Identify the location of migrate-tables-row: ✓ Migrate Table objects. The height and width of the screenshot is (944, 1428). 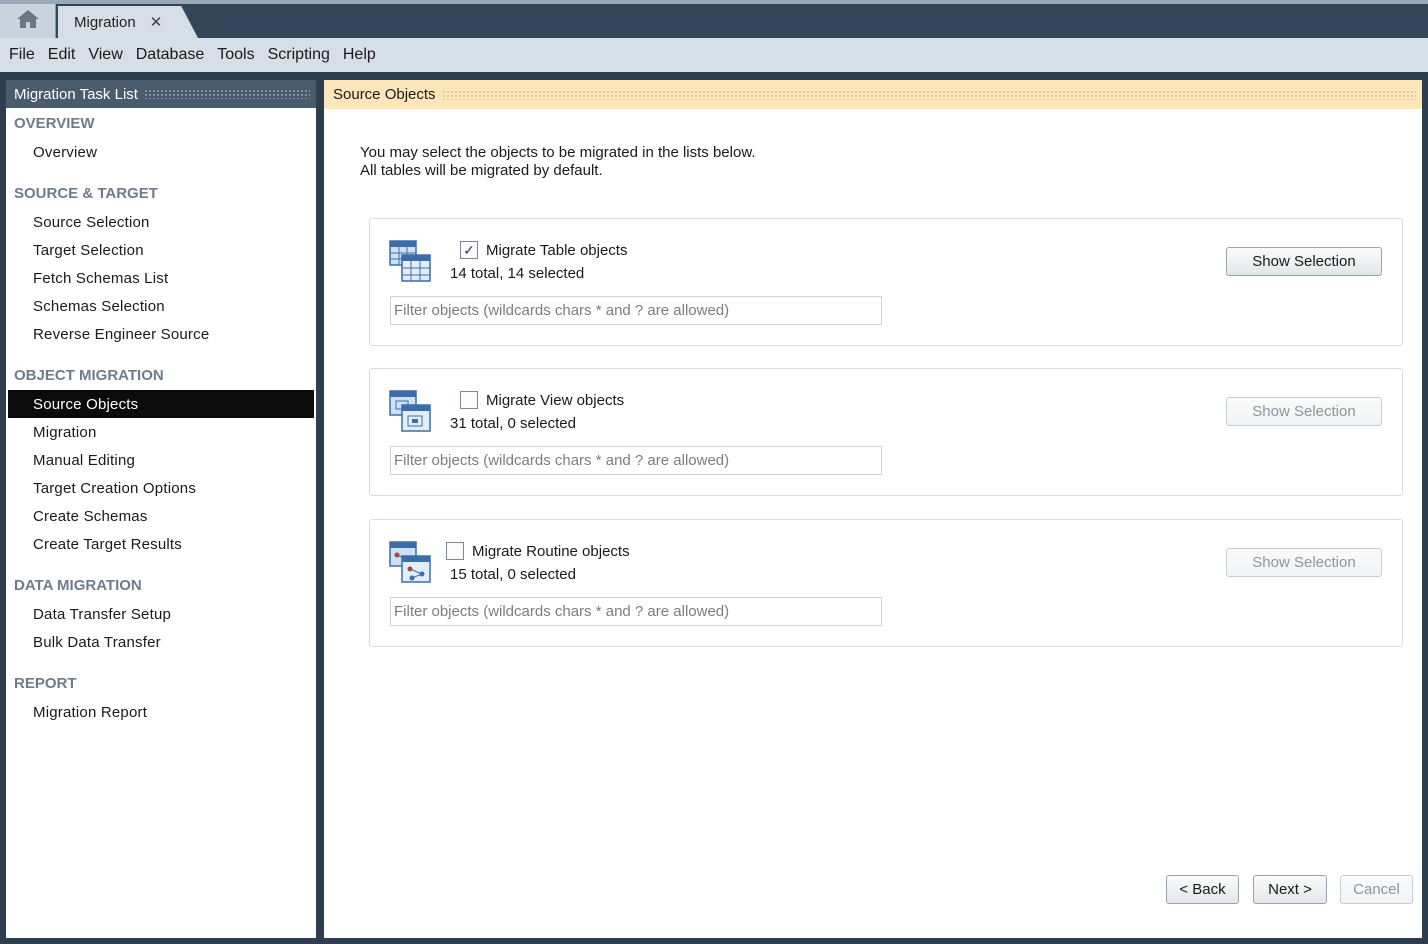
(543, 250).